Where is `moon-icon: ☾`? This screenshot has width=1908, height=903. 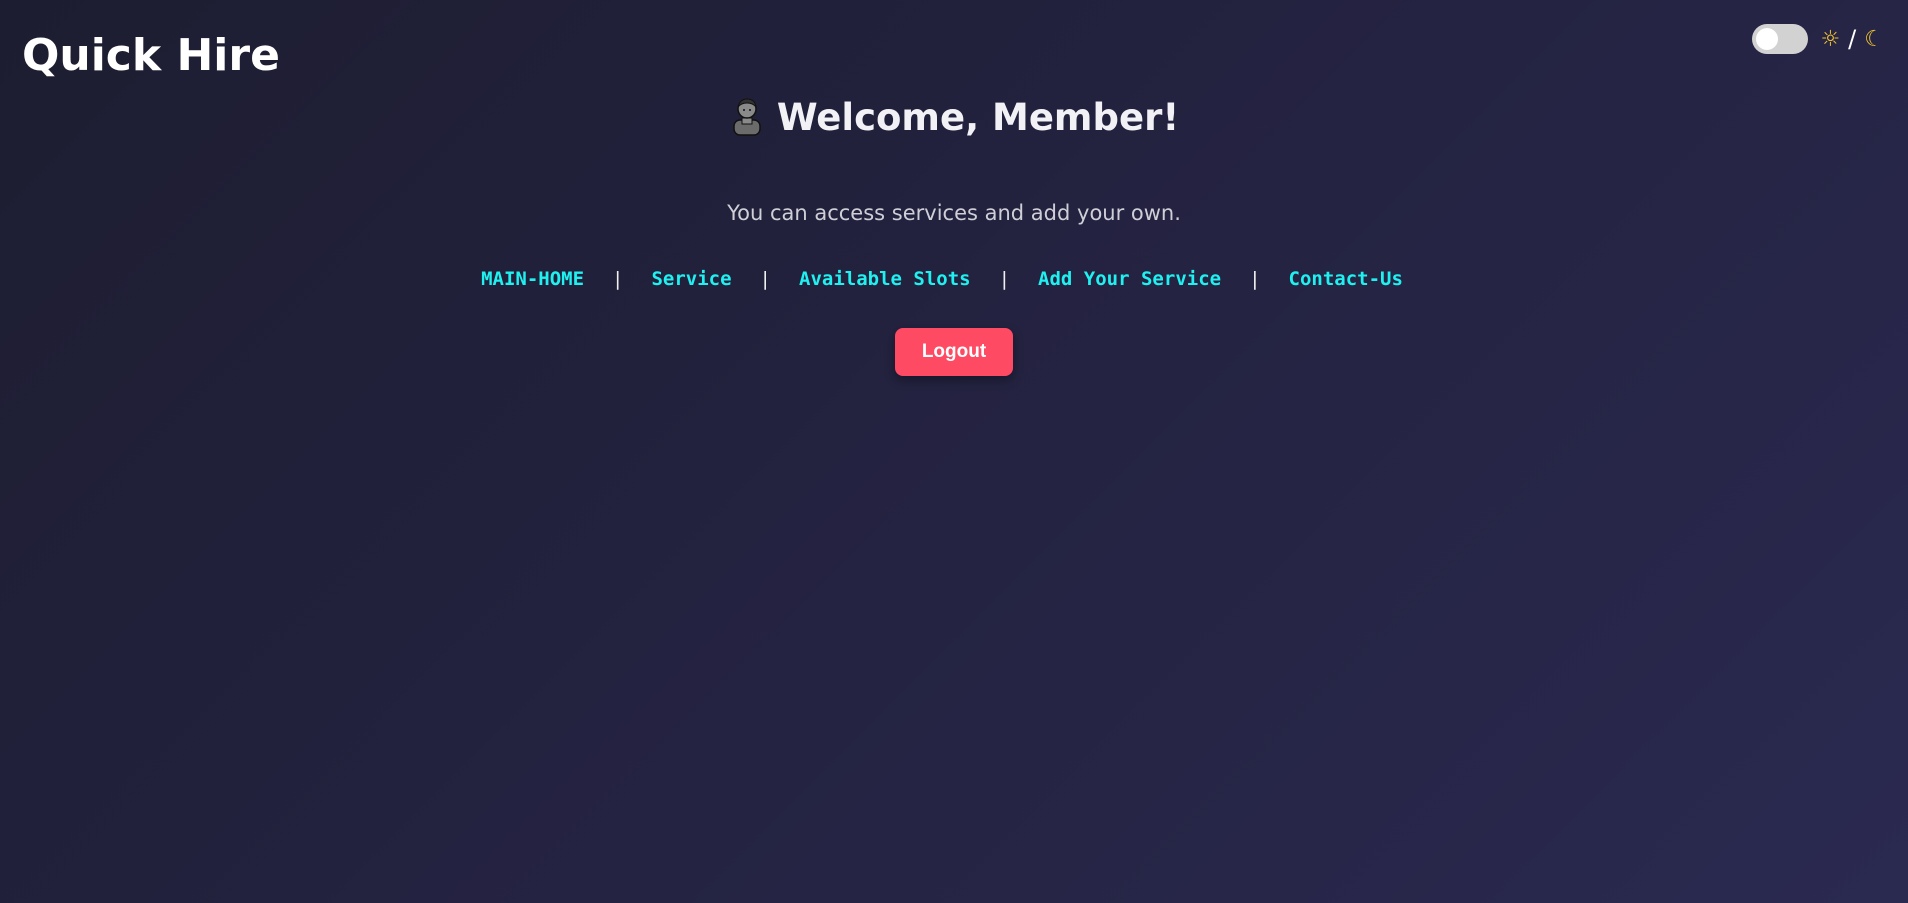 moon-icon: ☾ is located at coordinates (1874, 39).